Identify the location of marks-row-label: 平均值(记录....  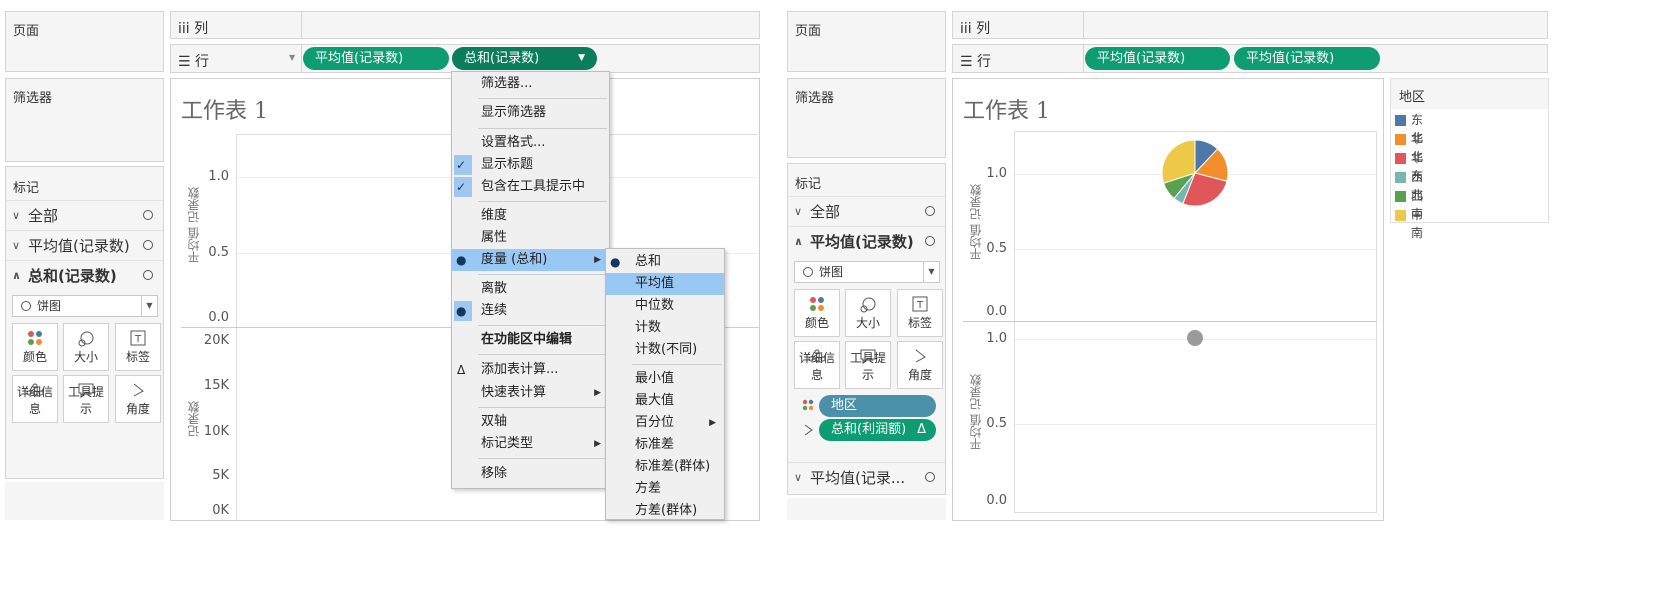
(858, 478).